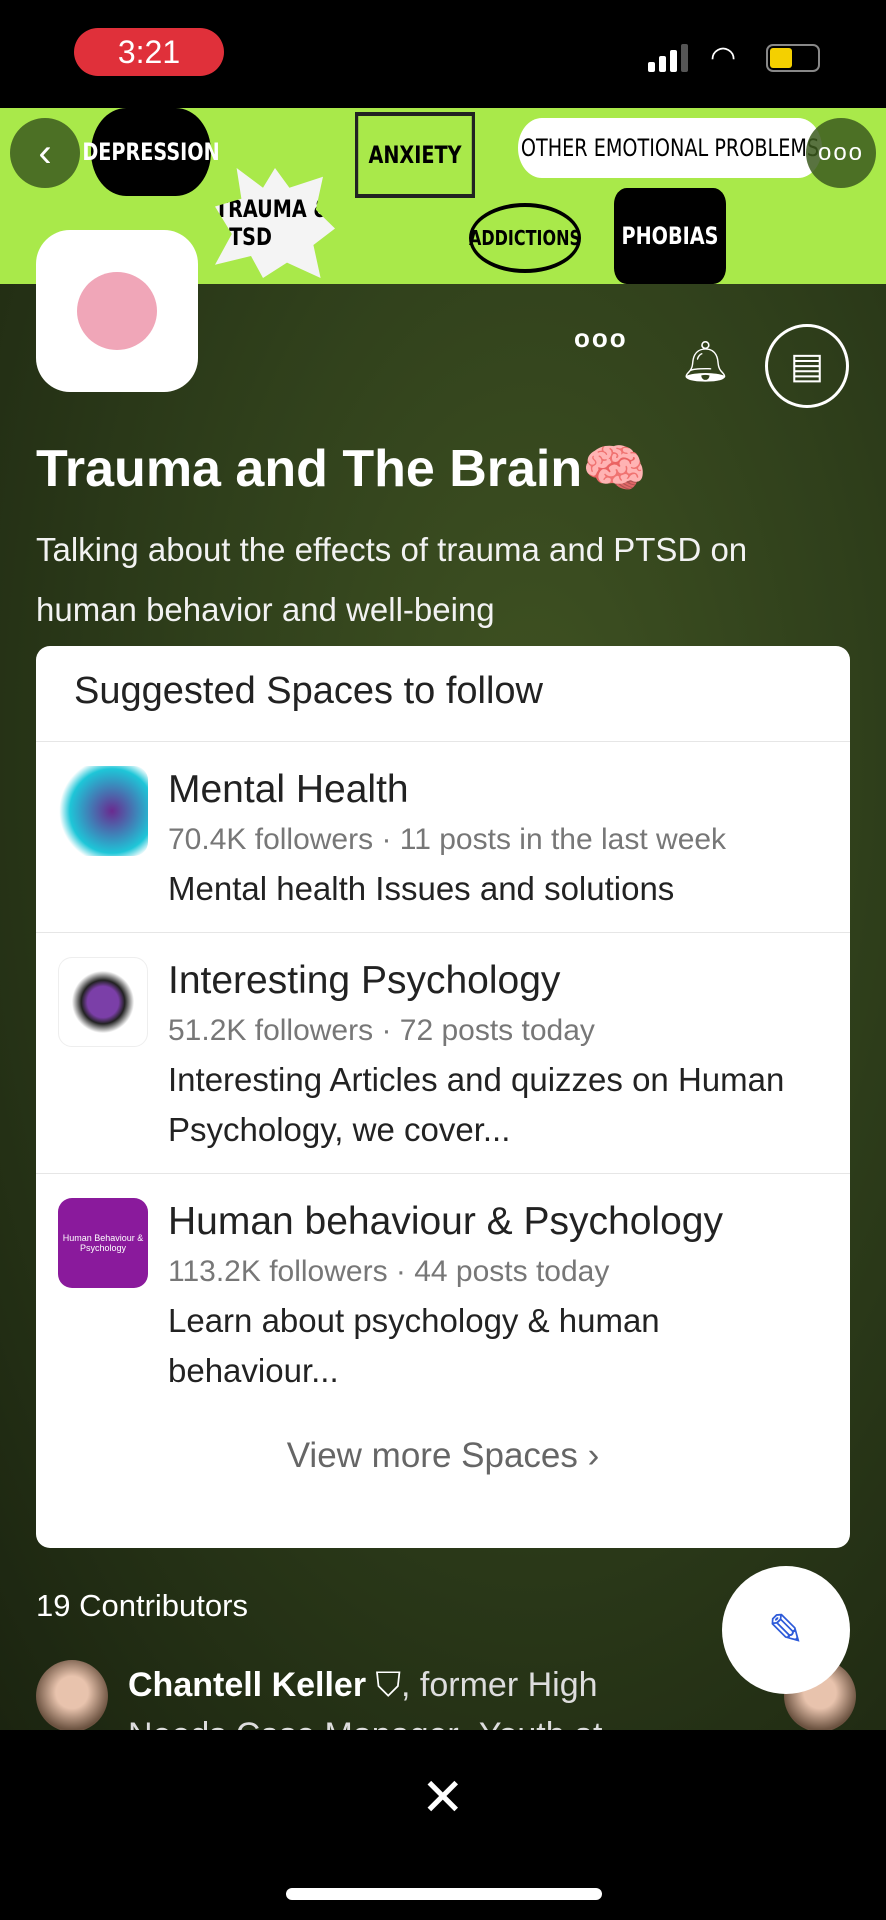  What do you see at coordinates (381, 1030) in the screenshot?
I see `space-meta: 51.2K followers · 72 posts today` at bounding box center [381, 1030].